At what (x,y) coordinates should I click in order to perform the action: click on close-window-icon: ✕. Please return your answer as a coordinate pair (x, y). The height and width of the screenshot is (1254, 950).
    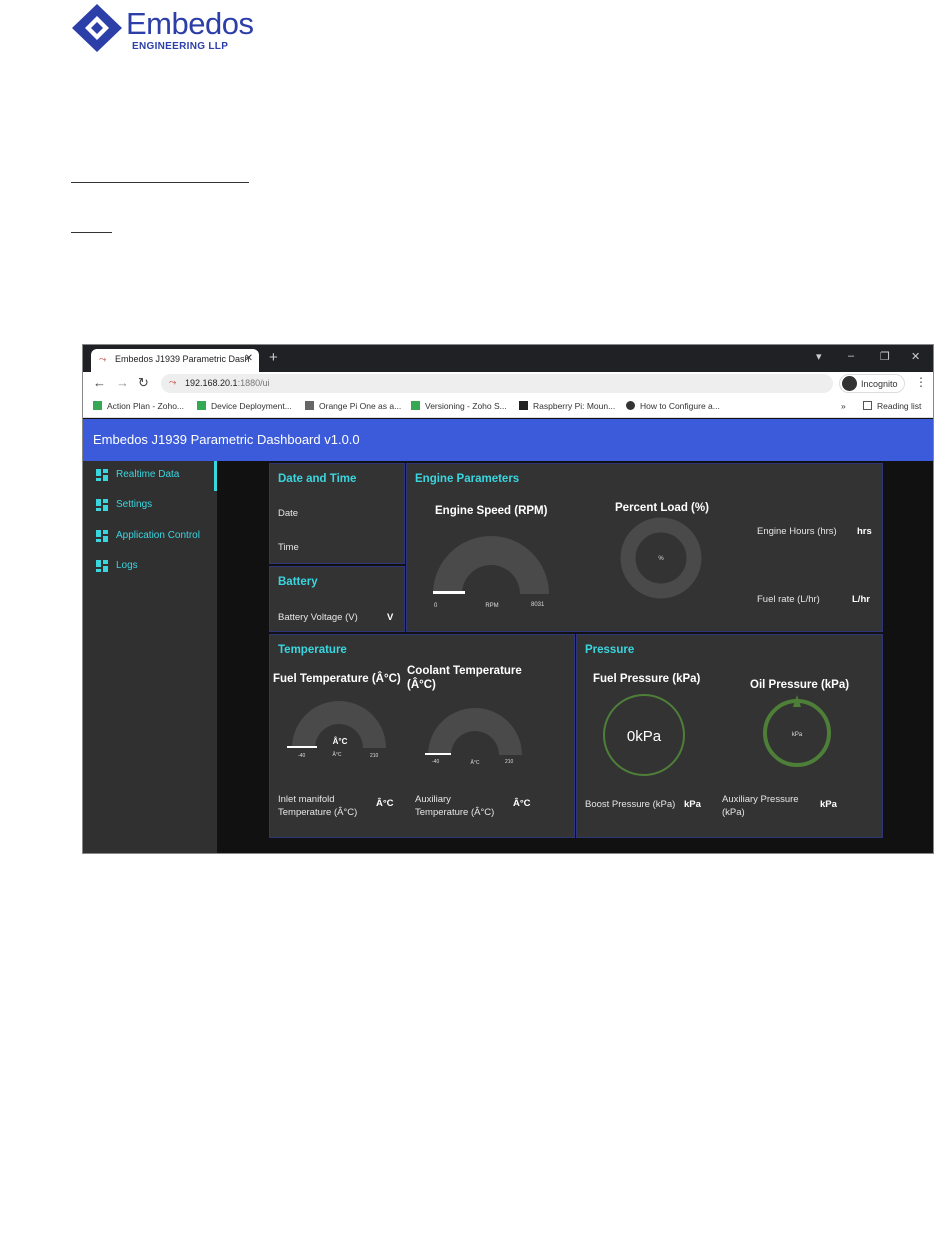
    Looking at the image, I should click on (915, 356).